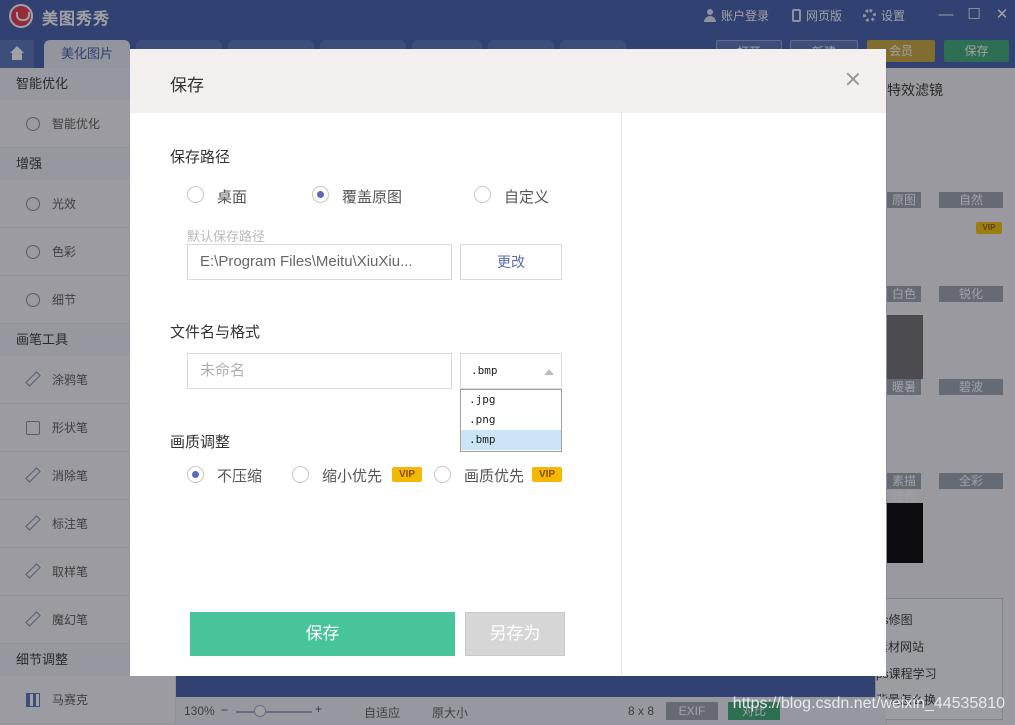  What do you see at coordinates (482, 194) in the screenshot?
I see `radio-custom` at bounding box center [482, 194].